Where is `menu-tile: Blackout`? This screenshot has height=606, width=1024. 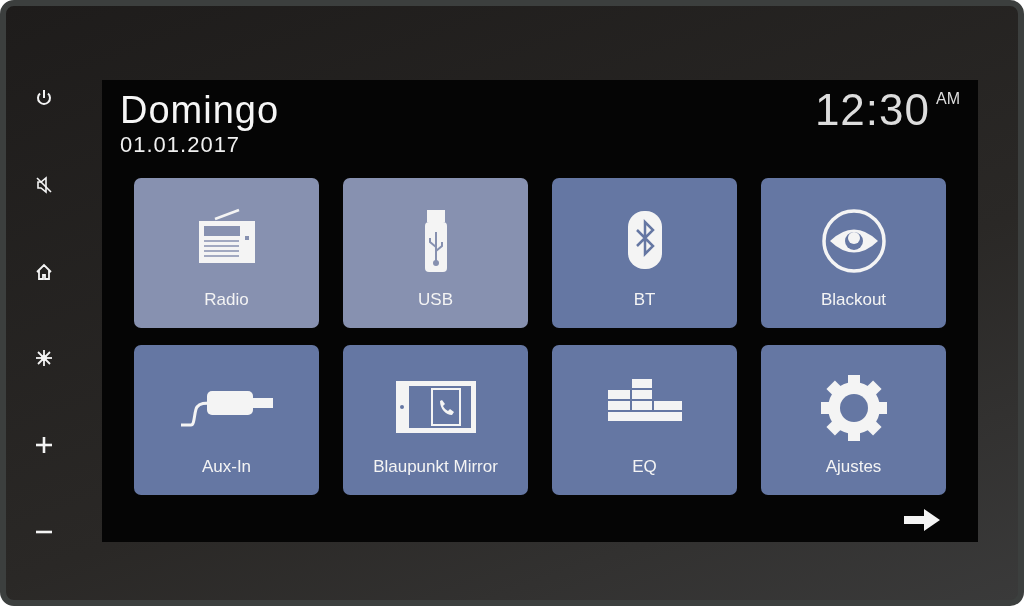 menu-tile: Blackout is located at coordinates (853, 253).